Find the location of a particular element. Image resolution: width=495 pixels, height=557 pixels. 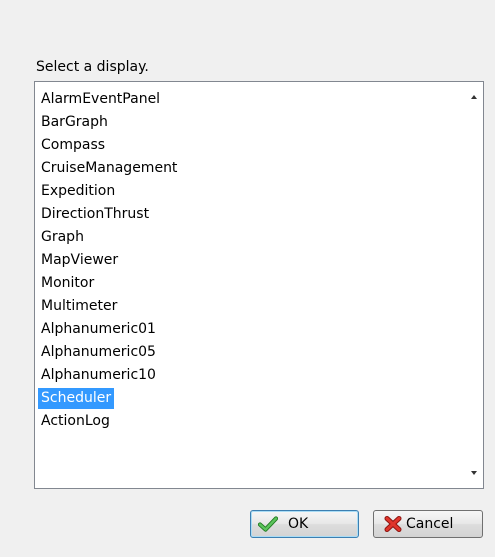

list-item-actionlog: ActionLog is located at coordinates (250, 421).